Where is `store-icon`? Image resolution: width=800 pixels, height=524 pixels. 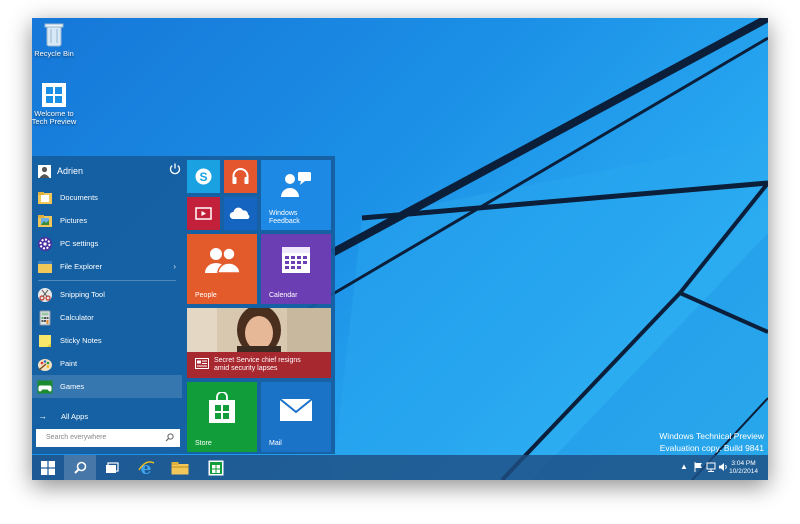
store-icon is located at coordinates (216, 467).